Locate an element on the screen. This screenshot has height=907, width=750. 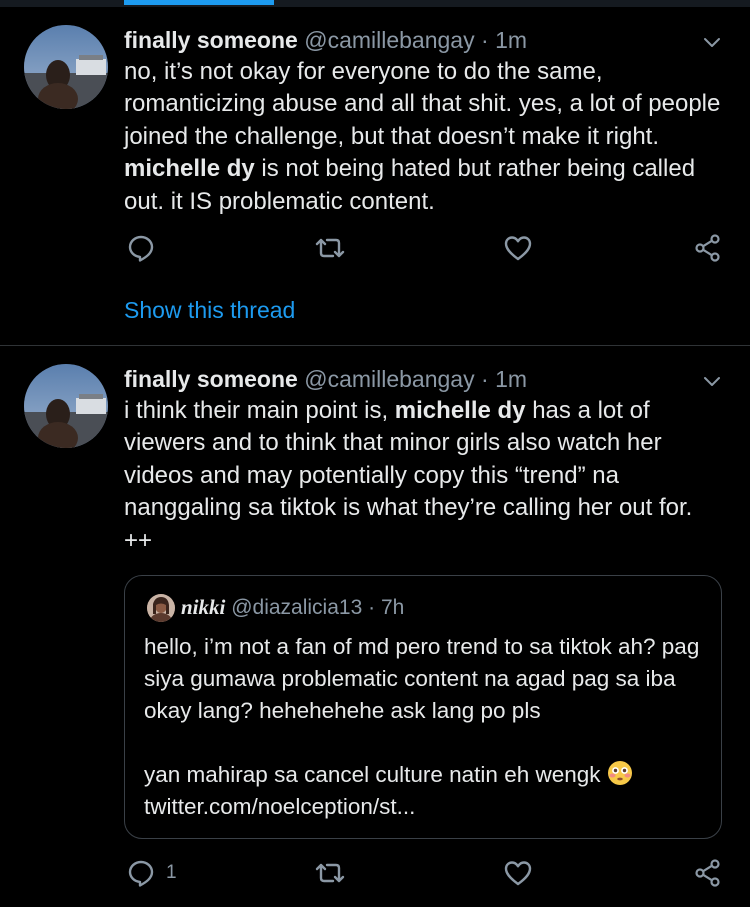
user-handle: @diazalicia13 is located at coordinates (296, 607).